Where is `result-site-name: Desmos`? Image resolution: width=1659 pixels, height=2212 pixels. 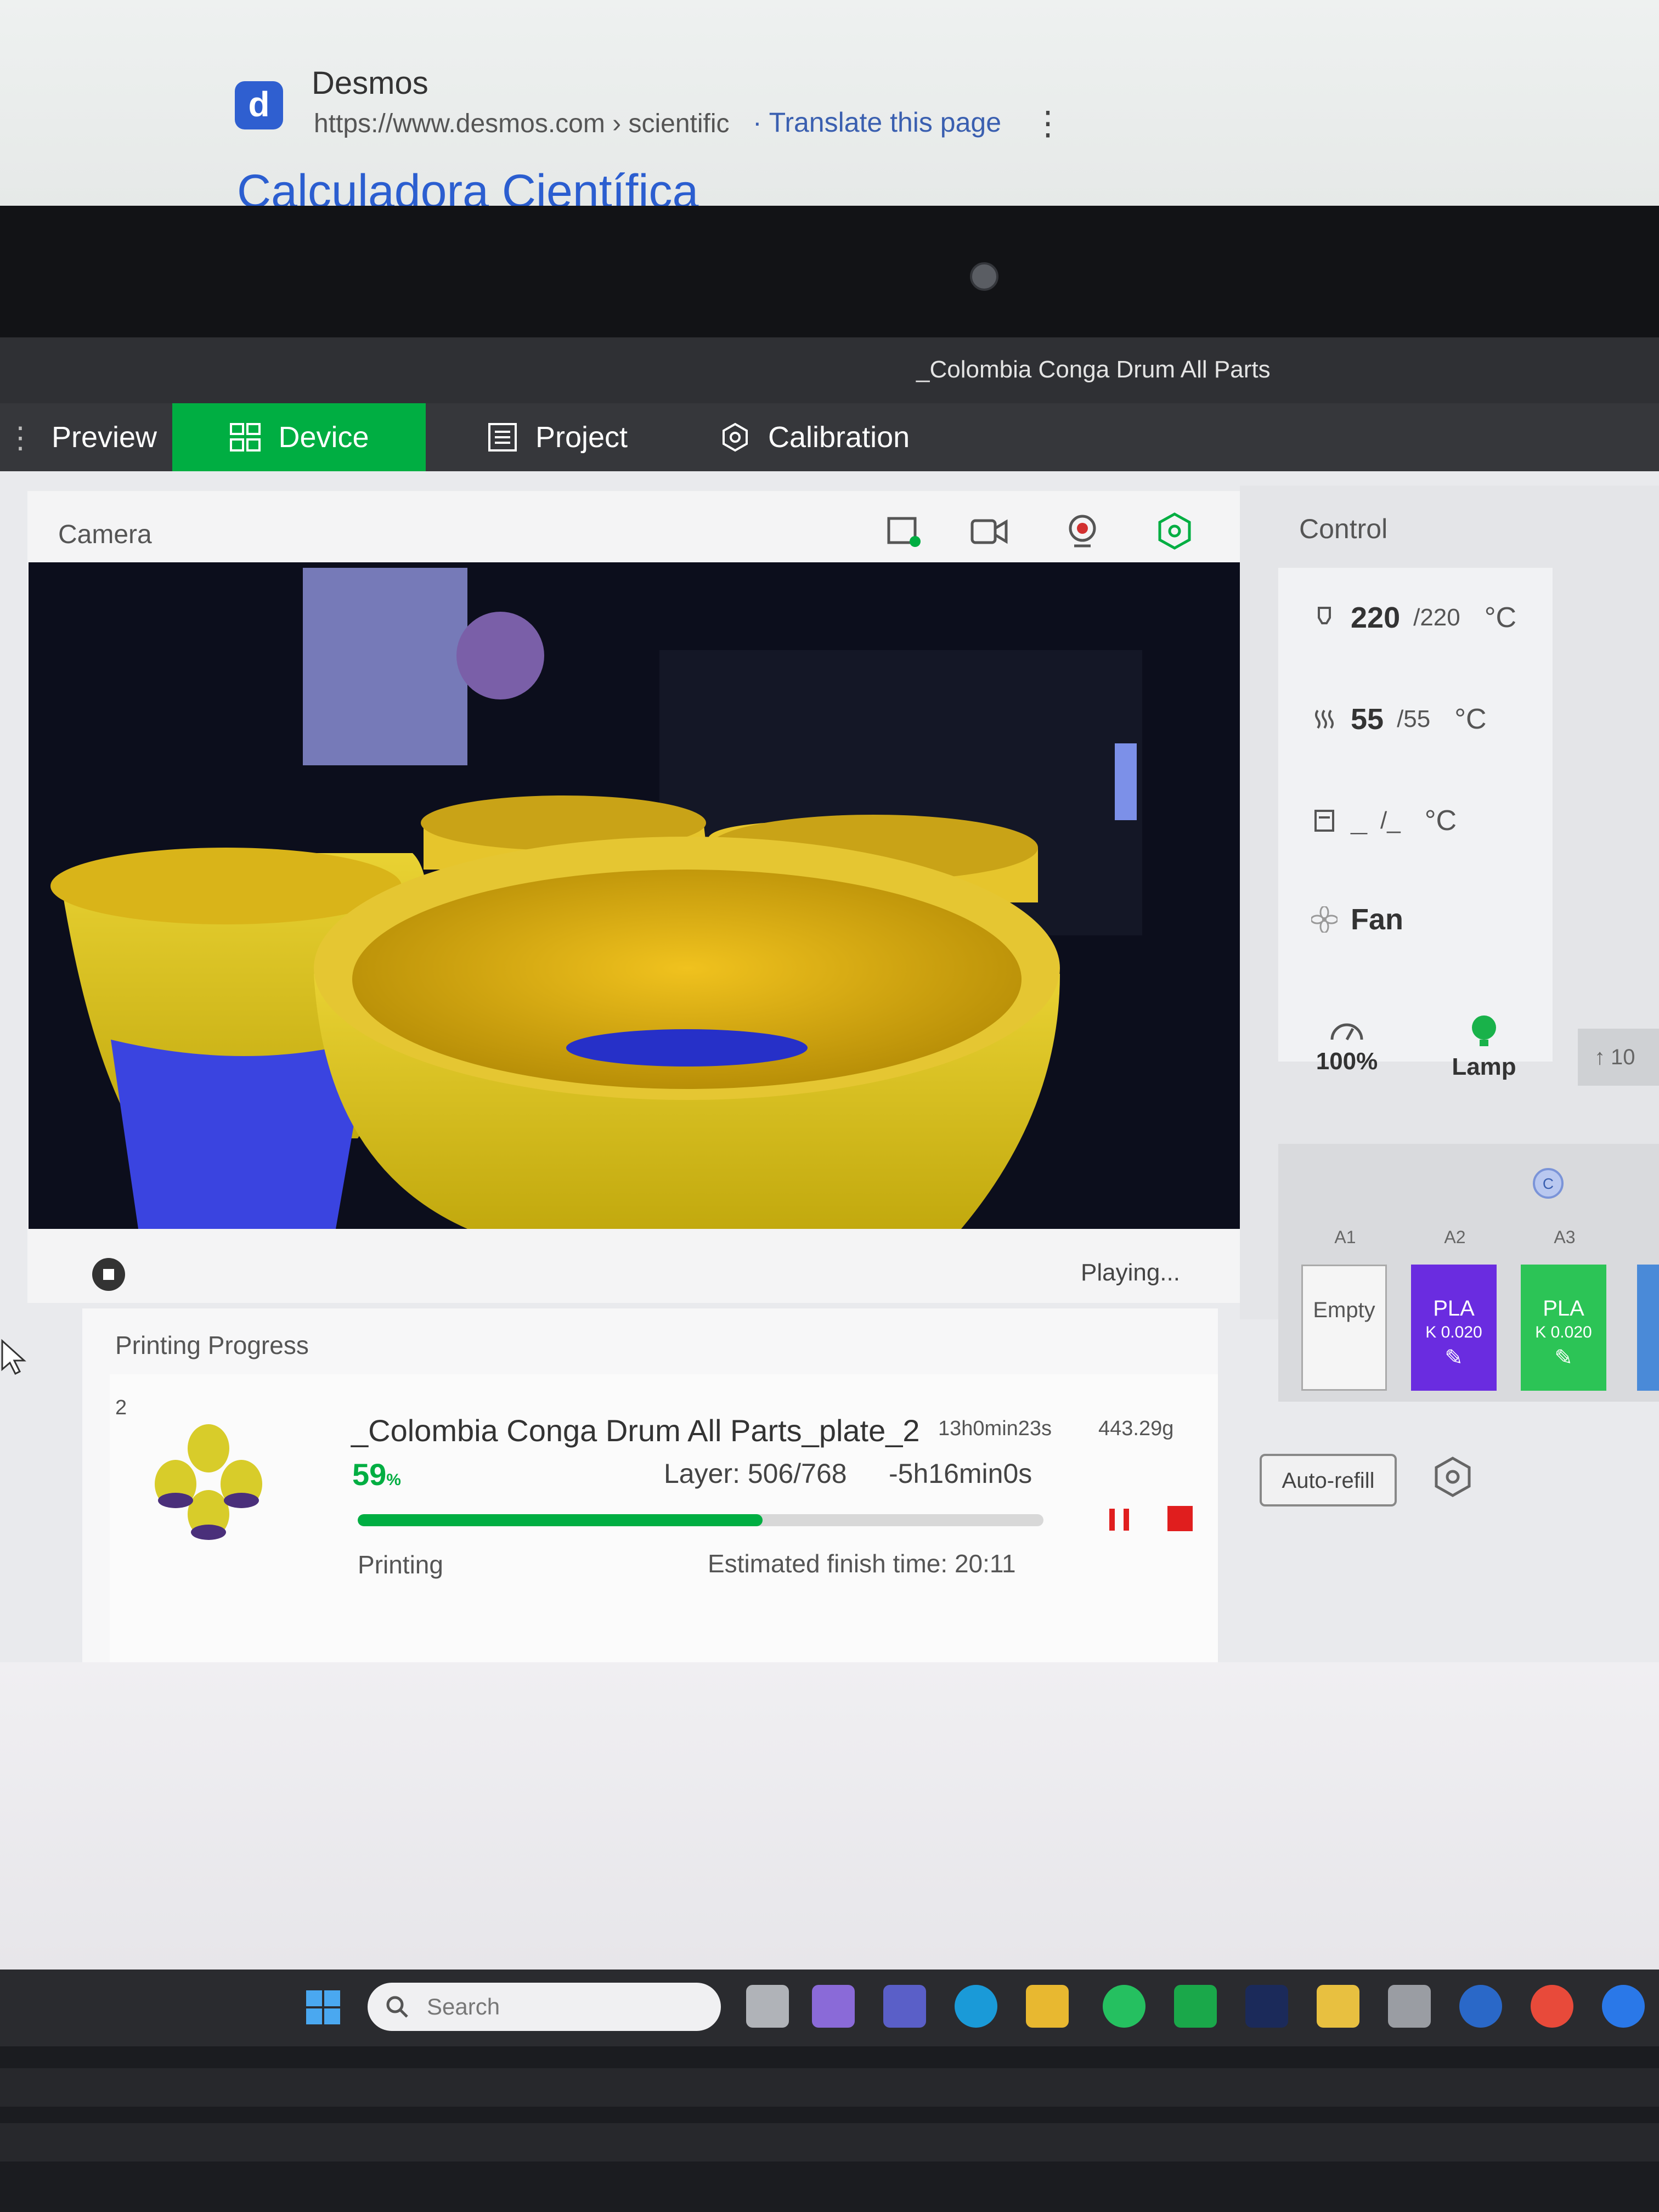 result-site-name: Desmos is located at coordinates (370, 83).